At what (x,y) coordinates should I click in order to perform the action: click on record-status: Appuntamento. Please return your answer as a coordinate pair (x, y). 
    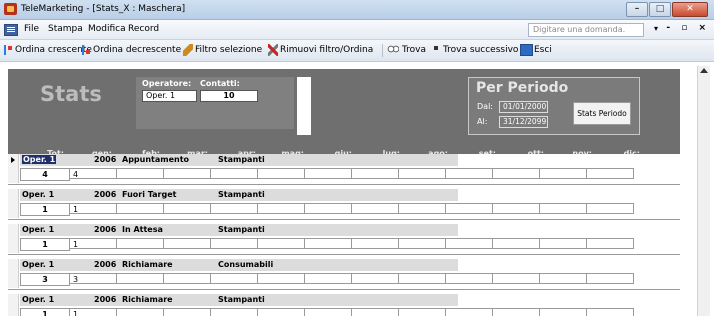
    Looking at the image, I should click on (155, 159).